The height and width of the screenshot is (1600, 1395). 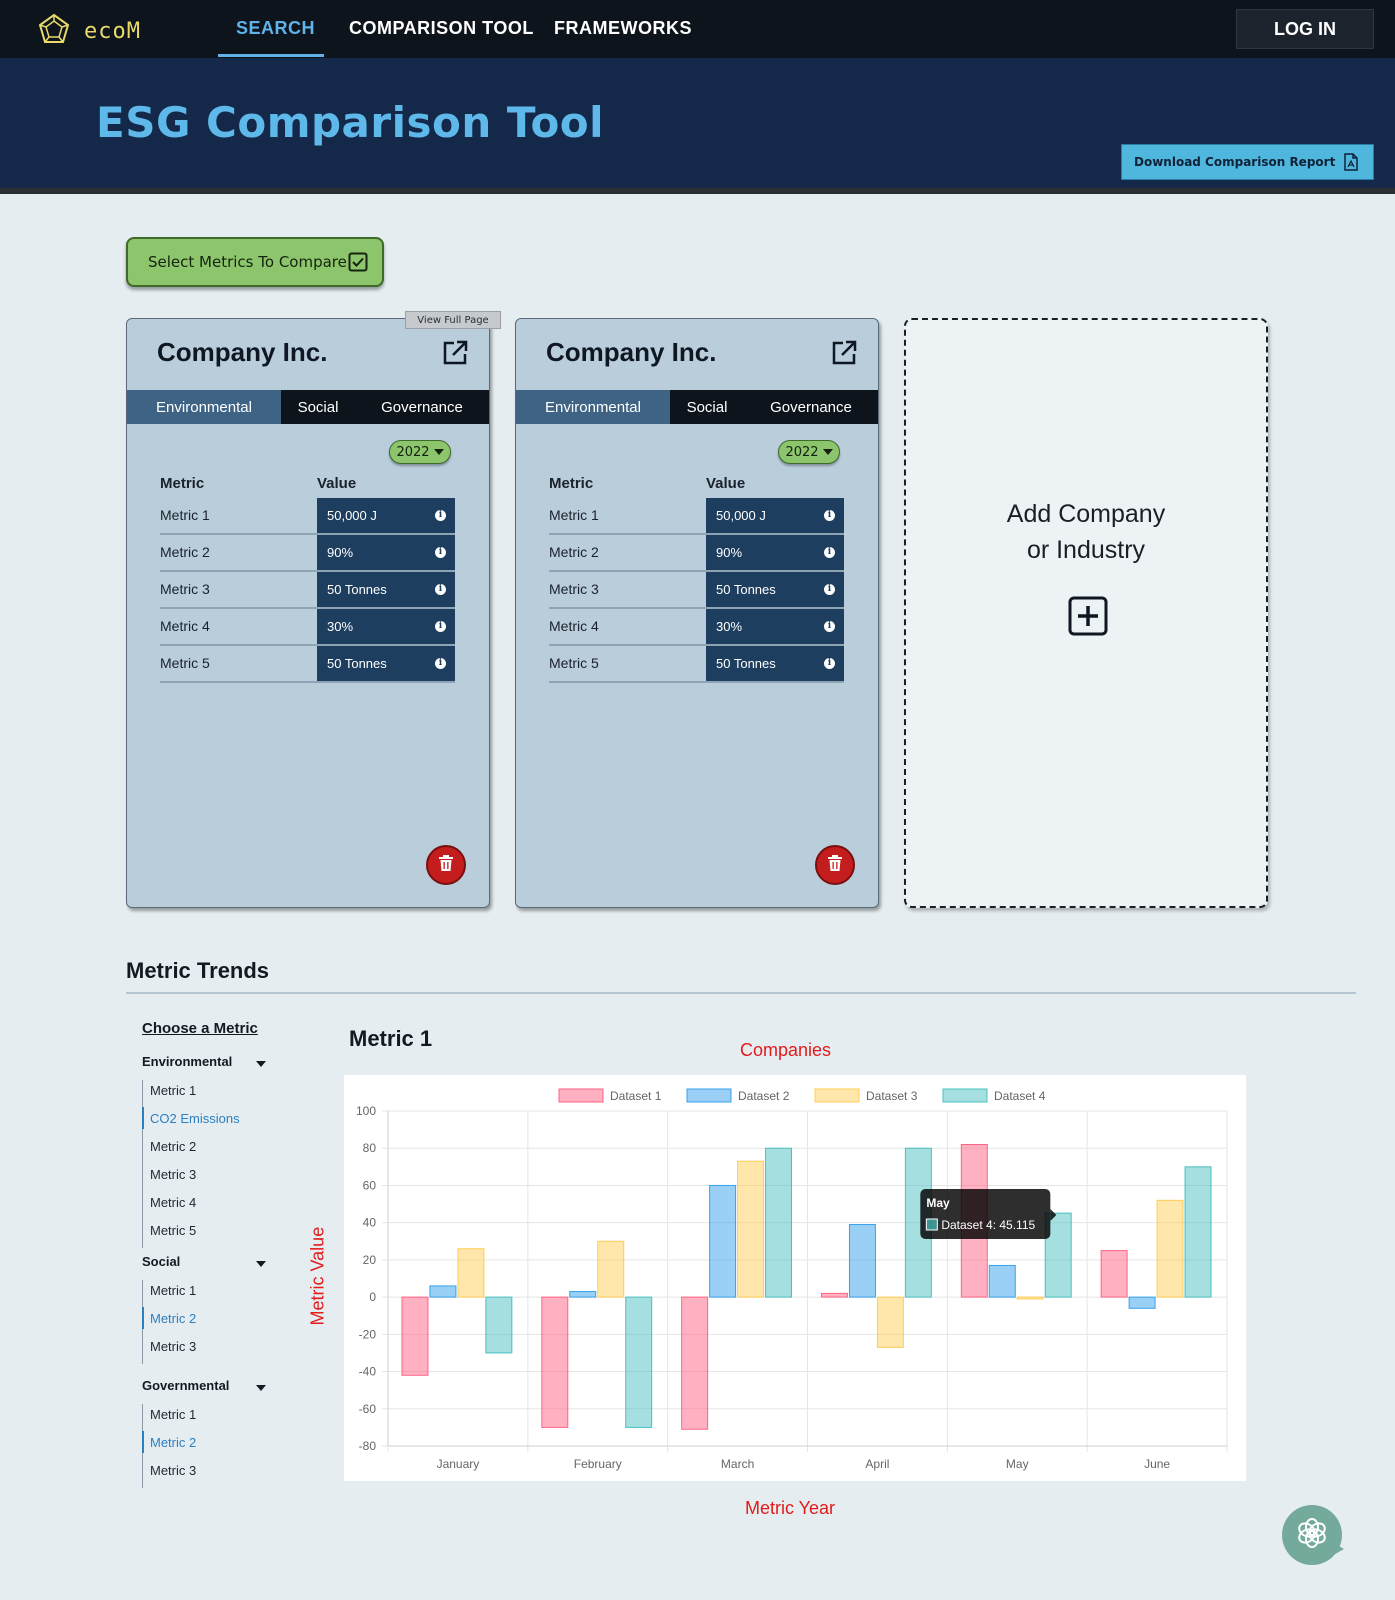 I want to click on esg-tabs: Environmental Social Governance, so click(x=697, y=407).